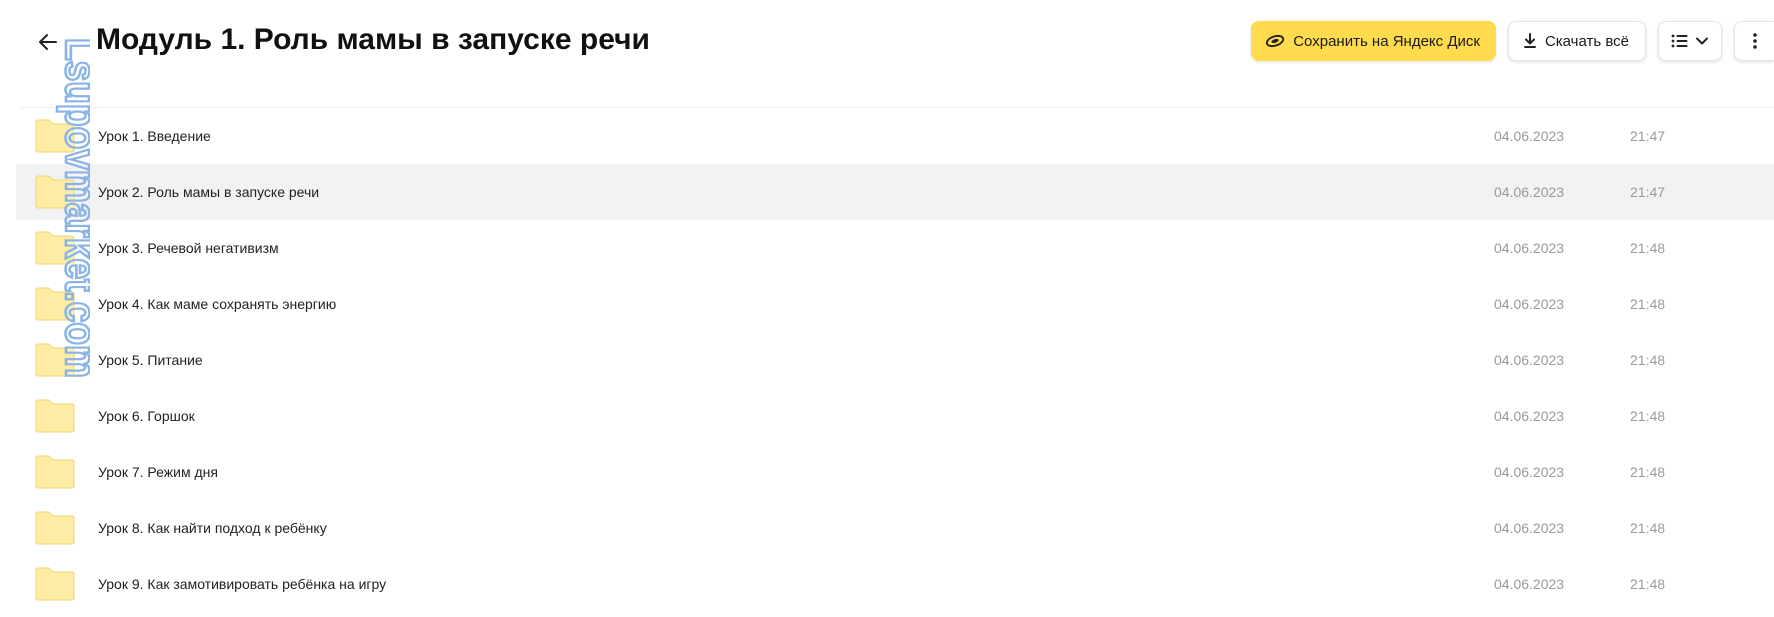 Image resolution: width=1774 pixels, height=617 pixels. What do you see at coordinates (158, 472) in the screenshot?
I see `item-name: Урок 7. Режим дня` at bounding box center [158, 472].